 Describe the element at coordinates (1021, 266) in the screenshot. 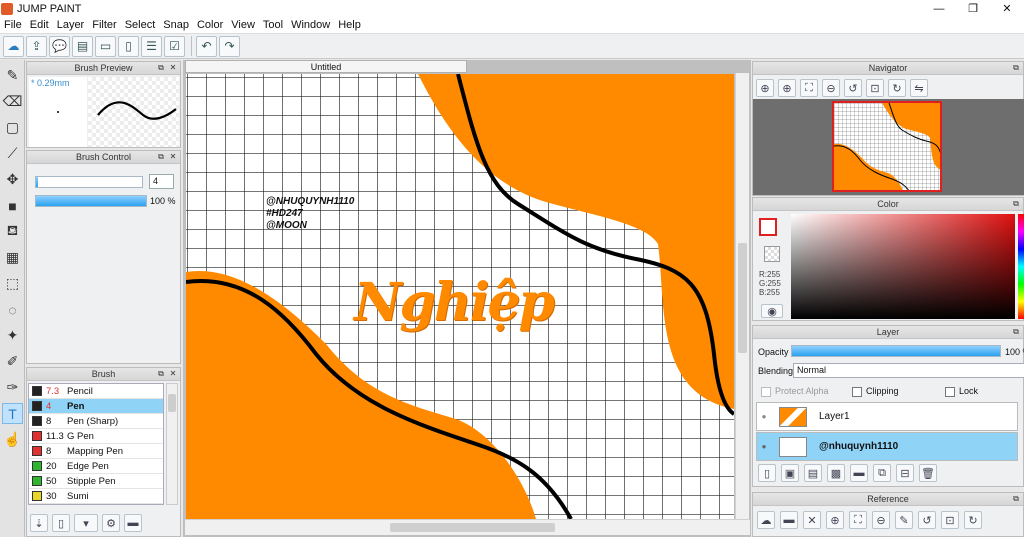

I see `hue-strip` at that location.